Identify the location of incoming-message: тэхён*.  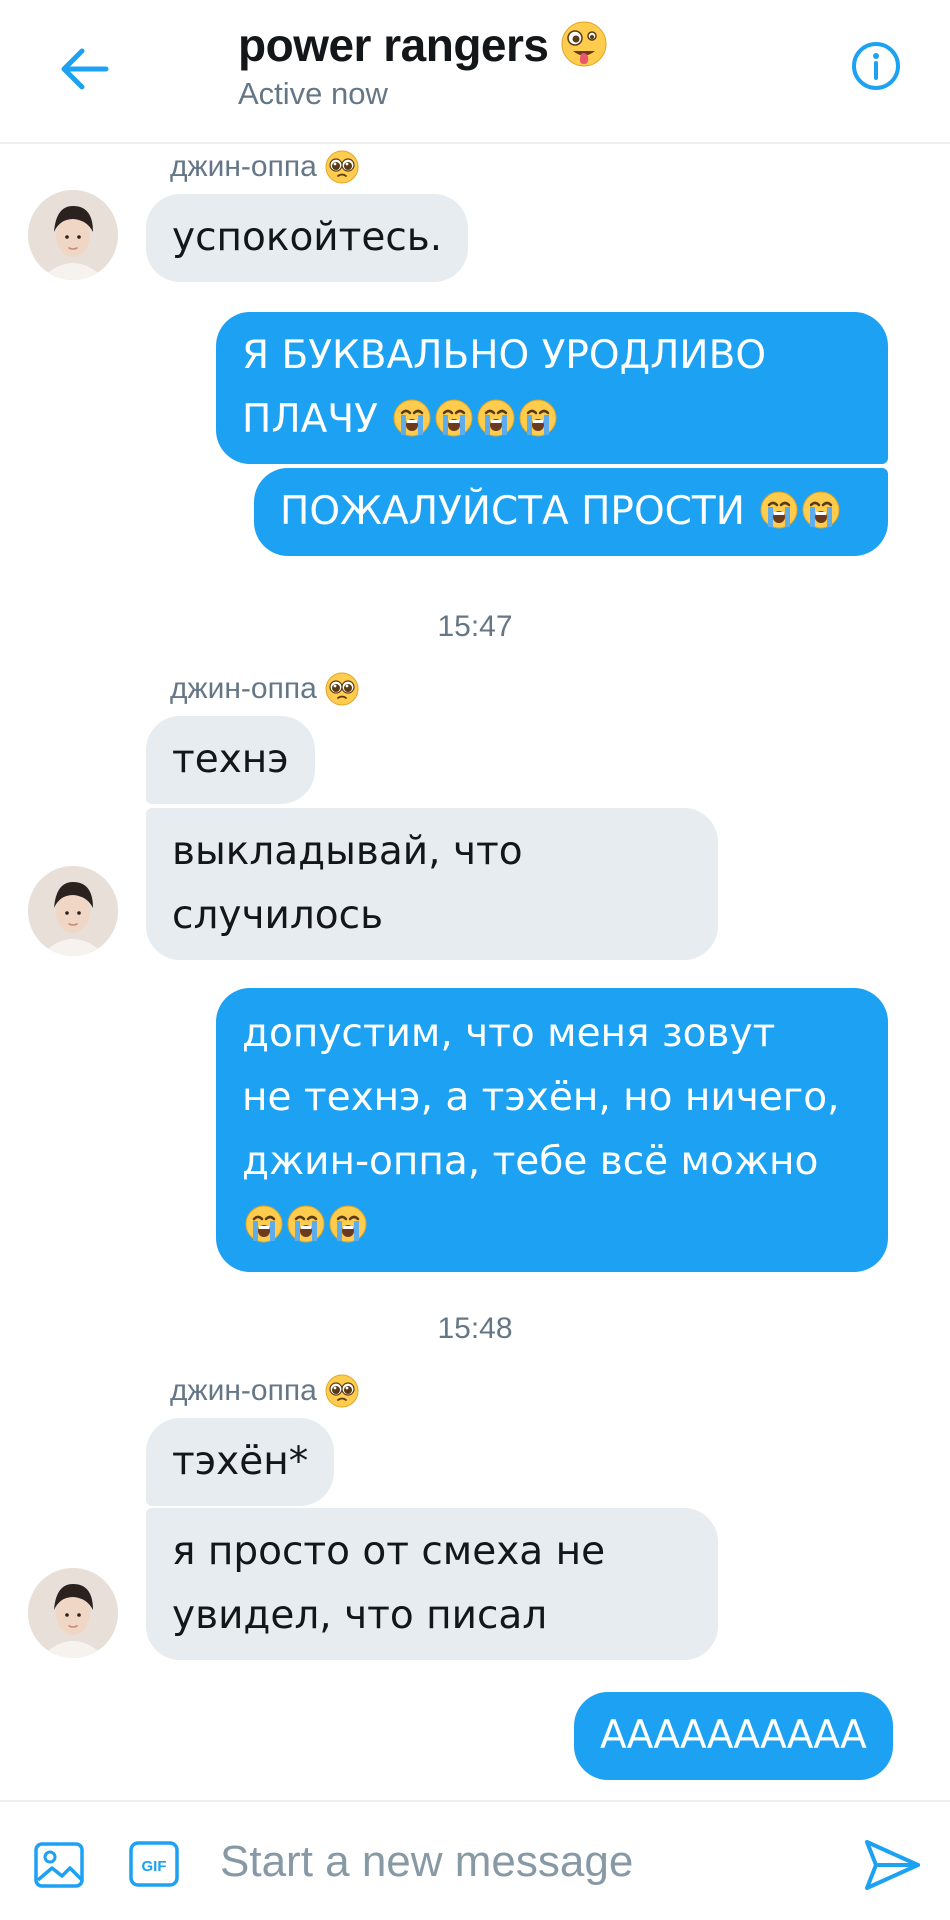
(240, 1462).